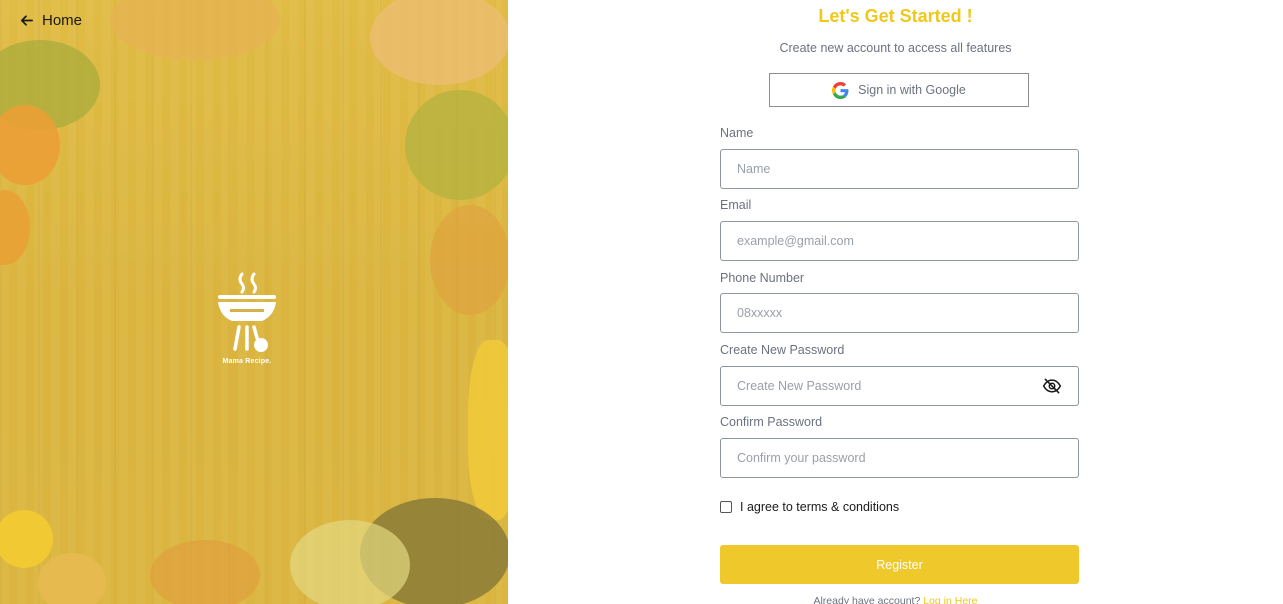 Image resolution: width=1283 pixels, height=604 pixels. Describe the element at coordinates (736, 205) in the screenshot. I see `email-label: Email` at that location.